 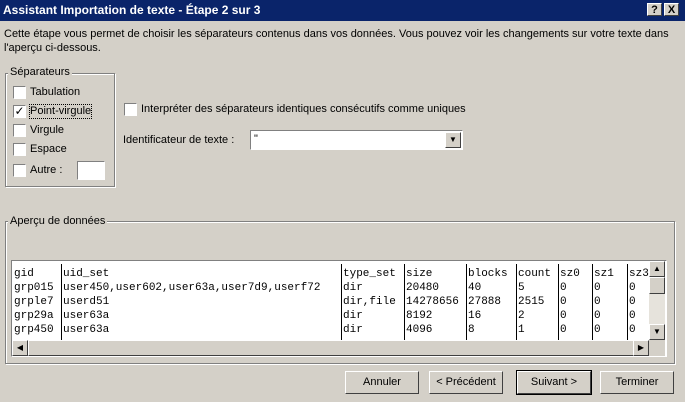 What do you see at coordinates (419, 316) in the screenshot?
I see `table-cell: 8192` at bounding box center [419, 316].